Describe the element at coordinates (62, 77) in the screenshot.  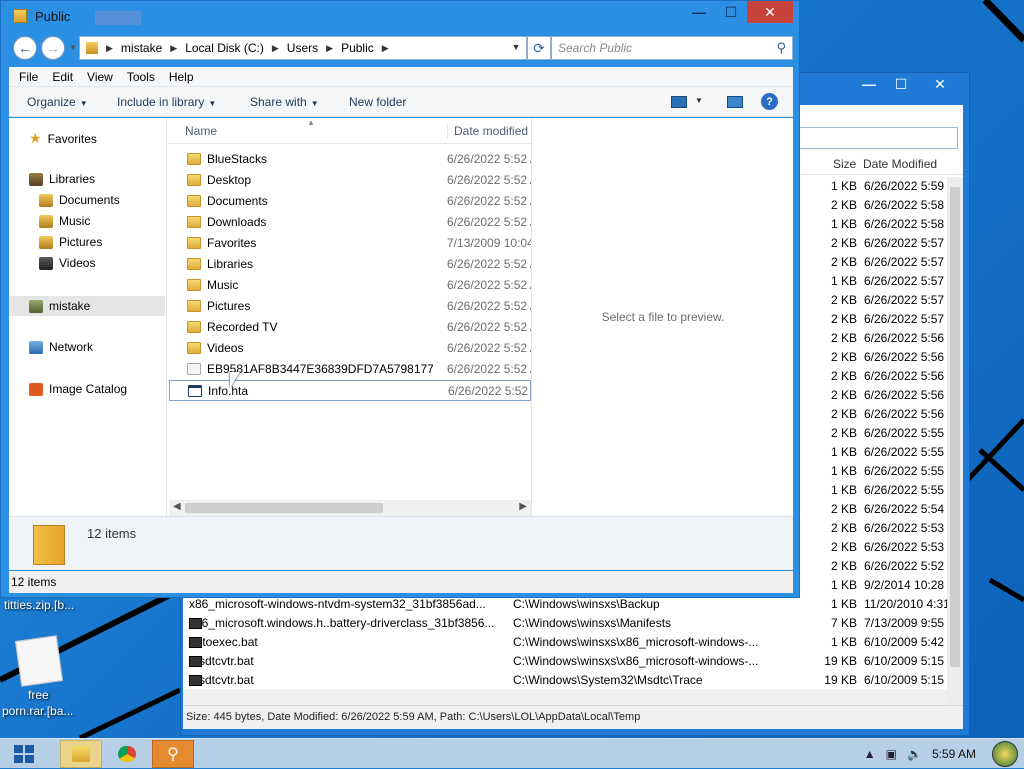
I see `menu-edit: Edit` at that location.